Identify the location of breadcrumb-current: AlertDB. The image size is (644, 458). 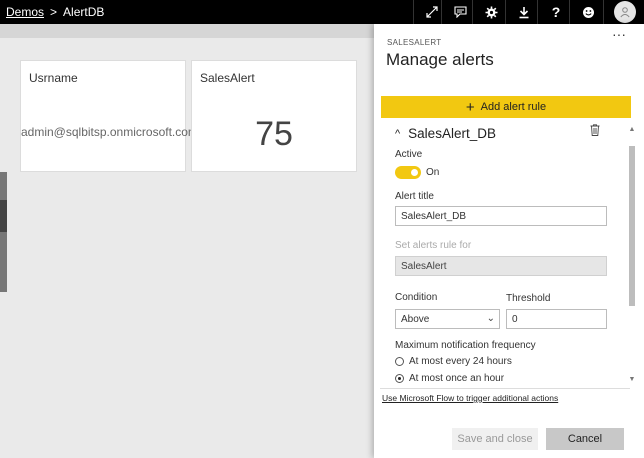
(84, 12).